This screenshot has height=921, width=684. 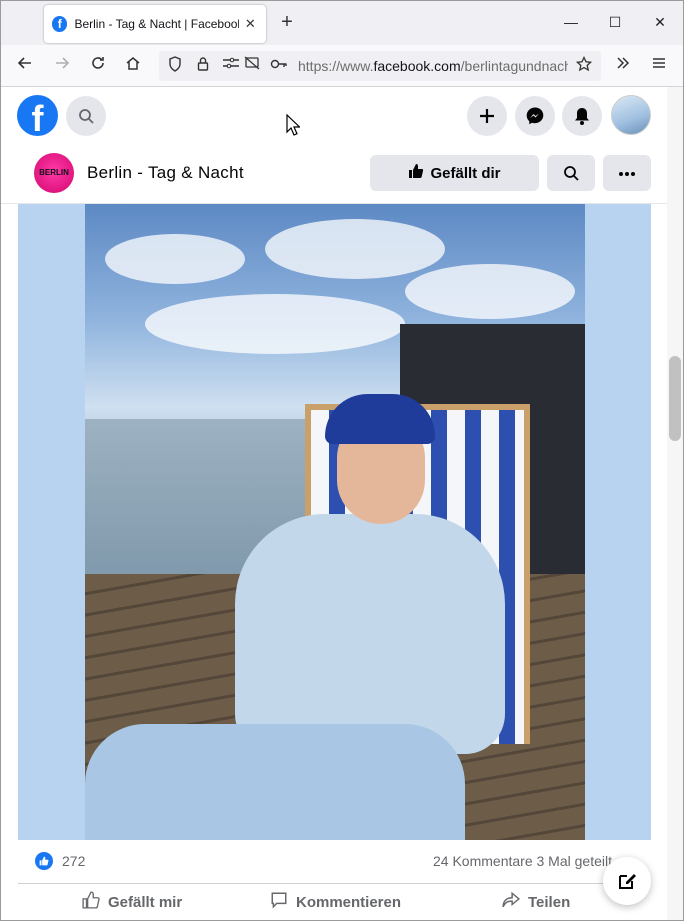 What do you see at coordinates (231, 66) in the screenshot?
I see `permissions-icon` at bounding box center [231, 66].